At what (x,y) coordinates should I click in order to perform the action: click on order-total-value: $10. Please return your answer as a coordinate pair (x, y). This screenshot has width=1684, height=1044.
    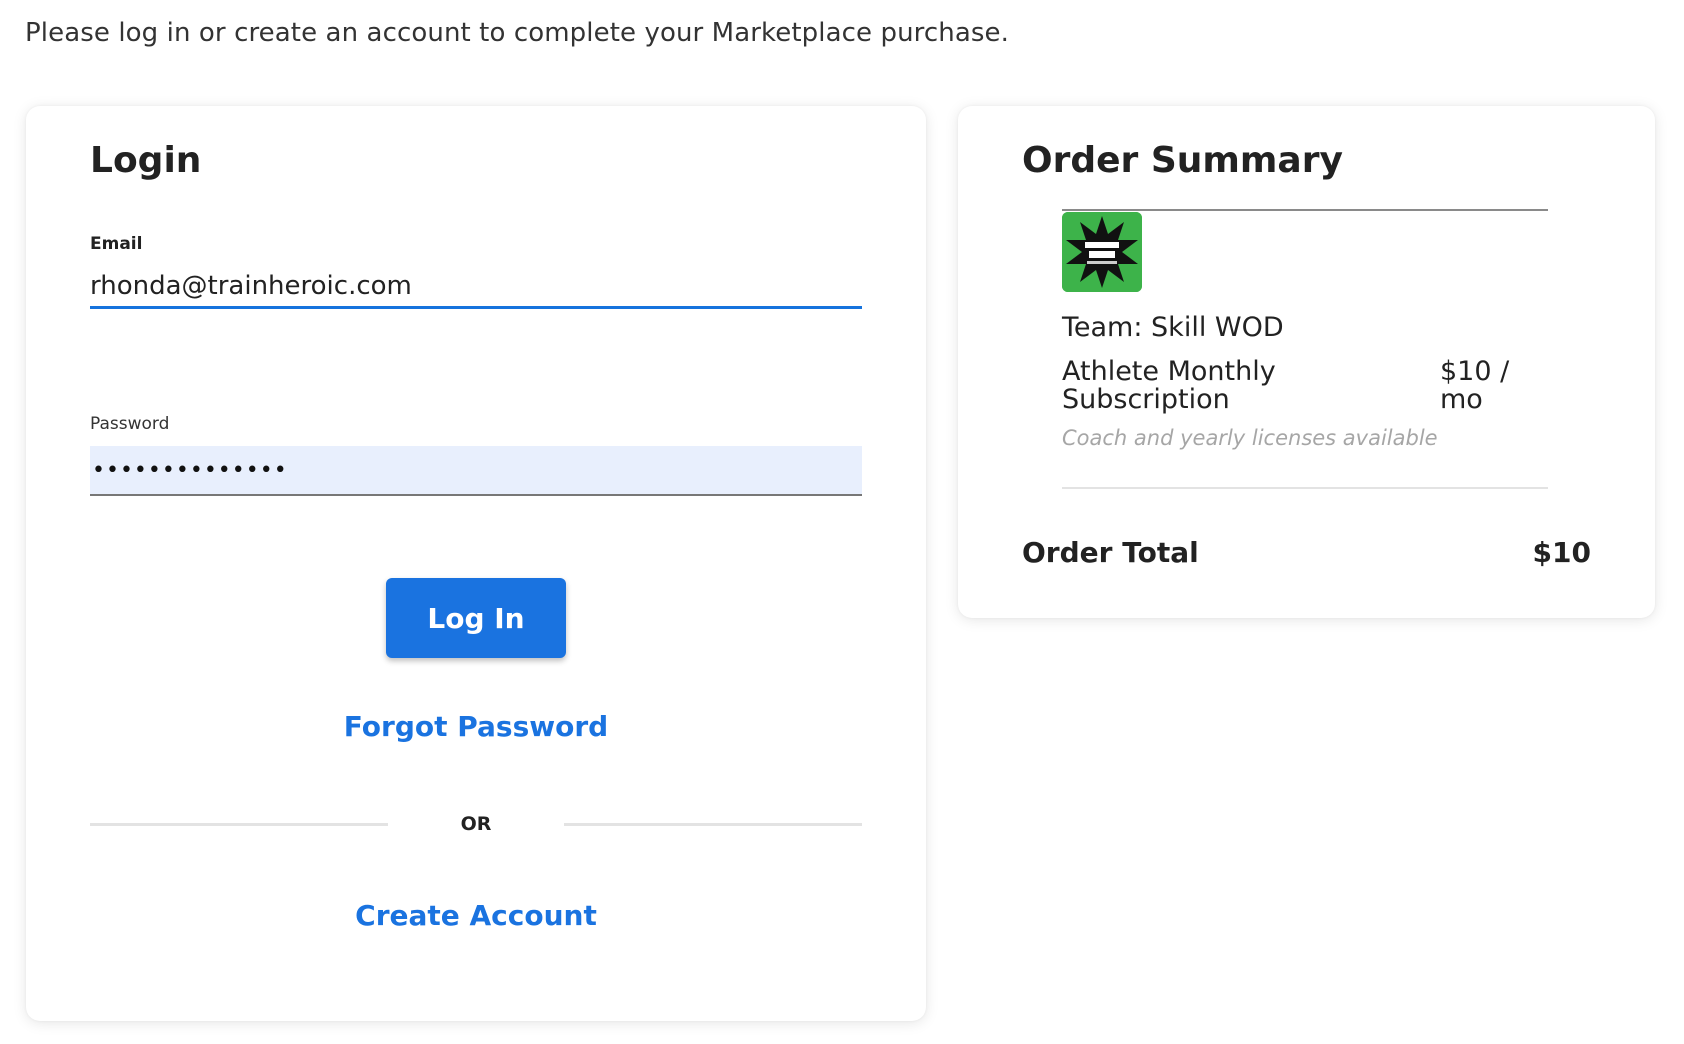
    Looking at the image, I should click on (1561, 552).